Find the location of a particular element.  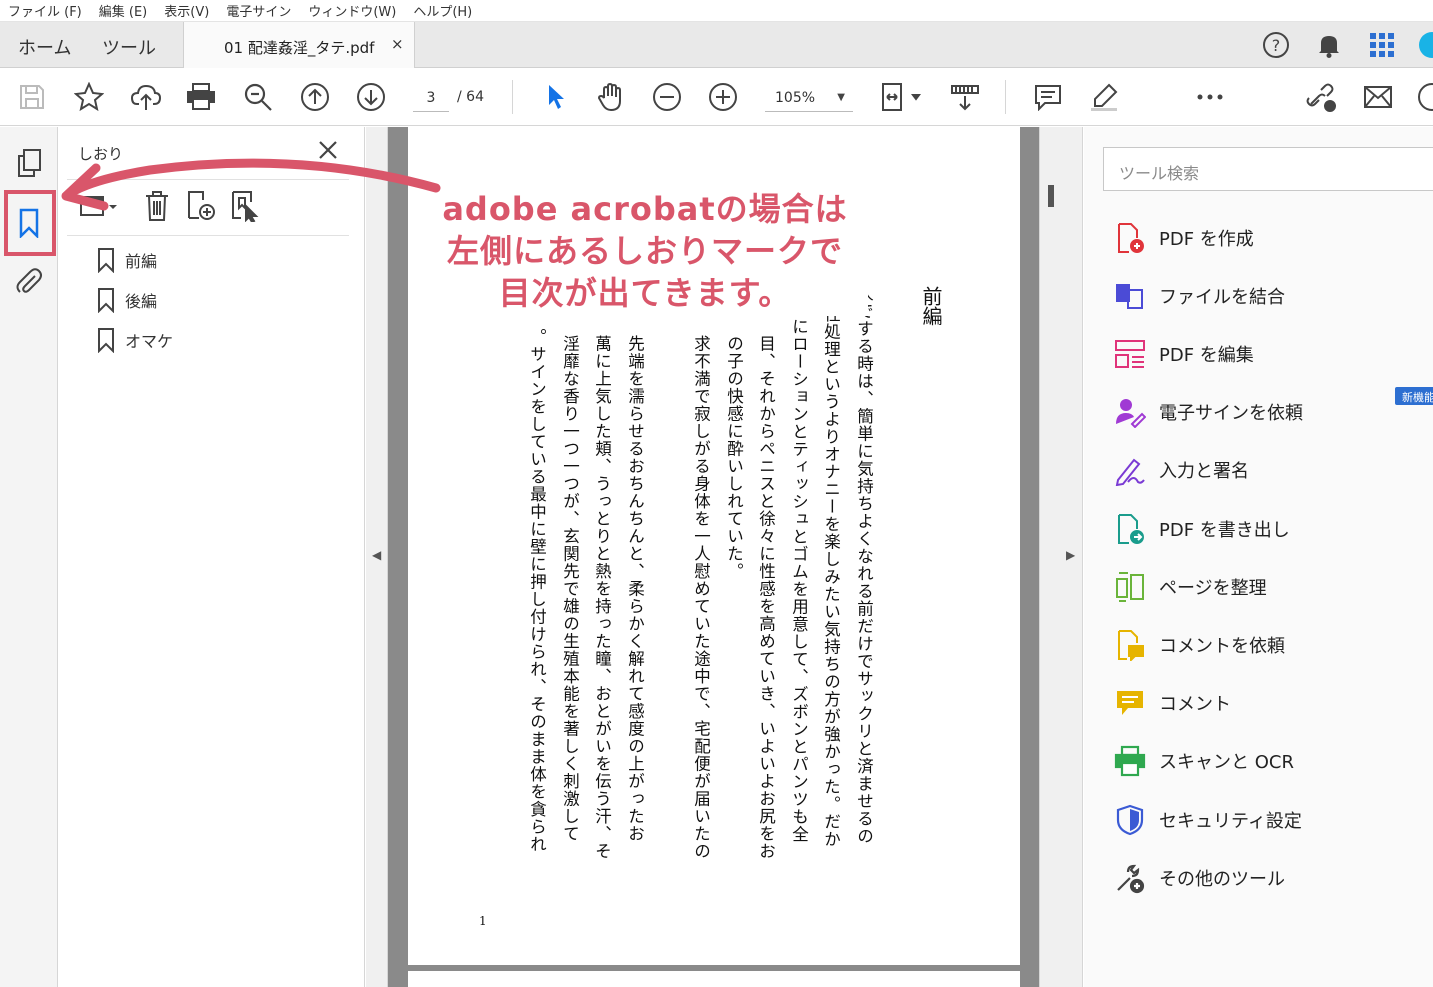

page-text-column: 目、それからペニスと徐々に性感を高めていき、いよいよお尻をお is located at coordinates (766, 597).